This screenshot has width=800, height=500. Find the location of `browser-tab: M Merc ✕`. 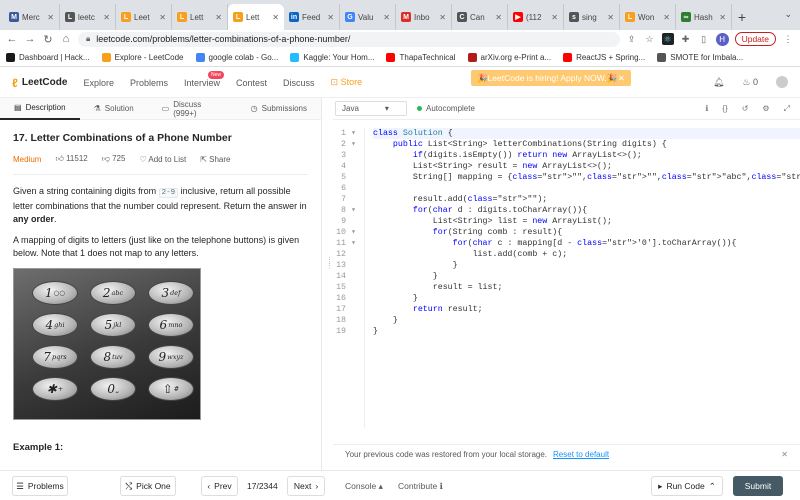

browser-tab: M Merc ✕ is located at coordinates (32, 17).